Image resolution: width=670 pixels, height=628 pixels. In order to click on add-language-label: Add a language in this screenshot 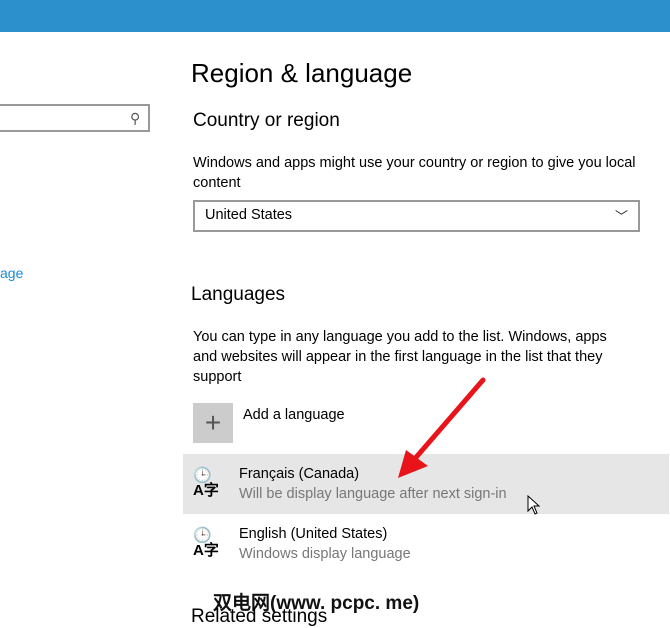, I will do `click(294, 415)`.